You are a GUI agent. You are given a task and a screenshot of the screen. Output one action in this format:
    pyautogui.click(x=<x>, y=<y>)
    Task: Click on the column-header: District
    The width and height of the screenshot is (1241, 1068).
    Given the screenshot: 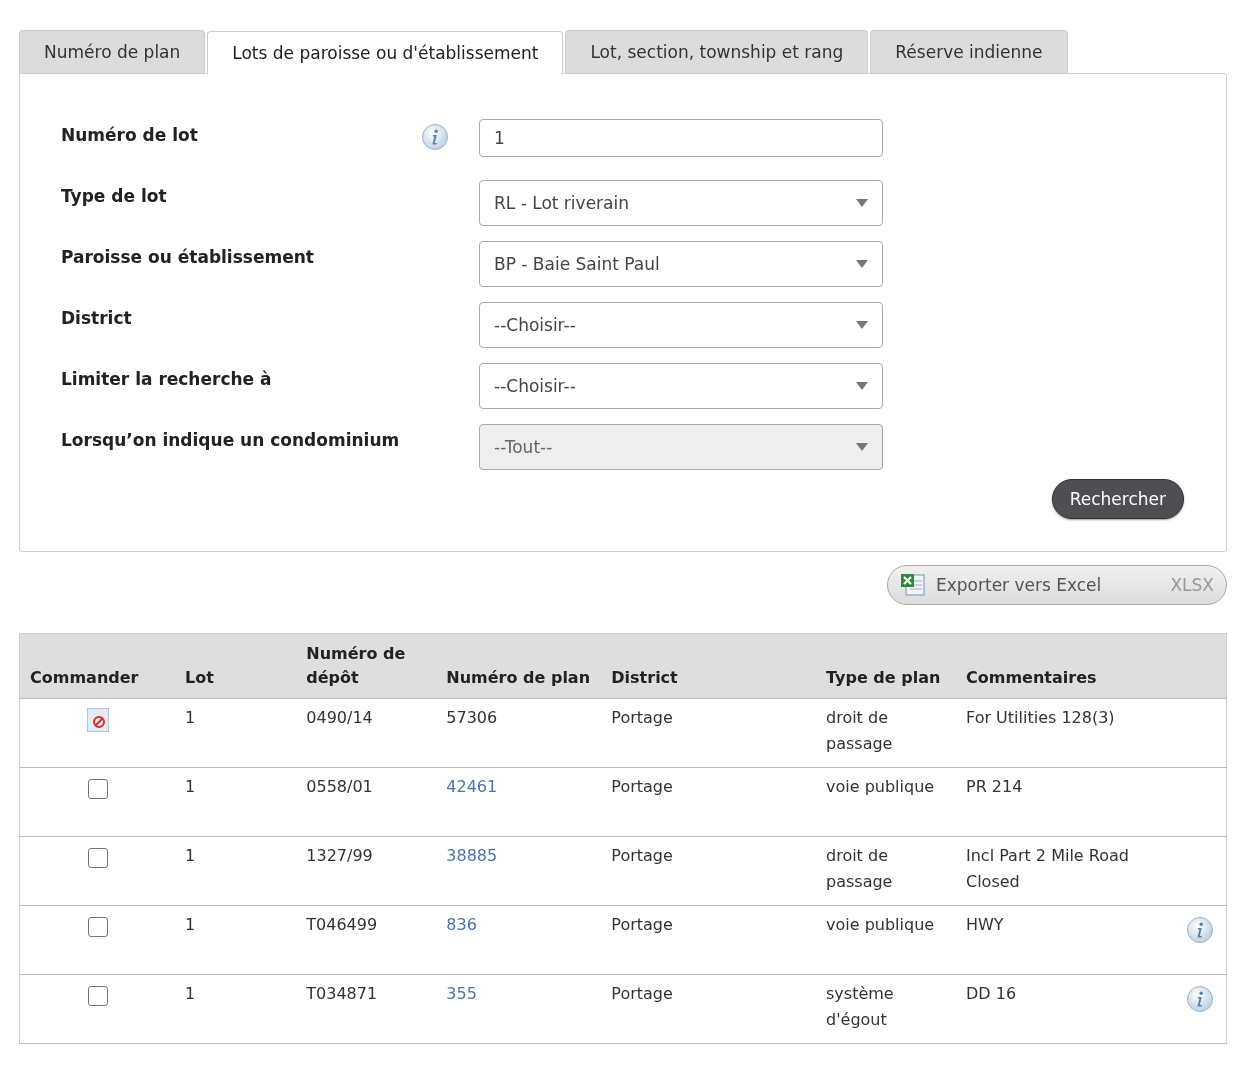 What is the action you would take?
    pyautogui.click(x=708, y=666)
    